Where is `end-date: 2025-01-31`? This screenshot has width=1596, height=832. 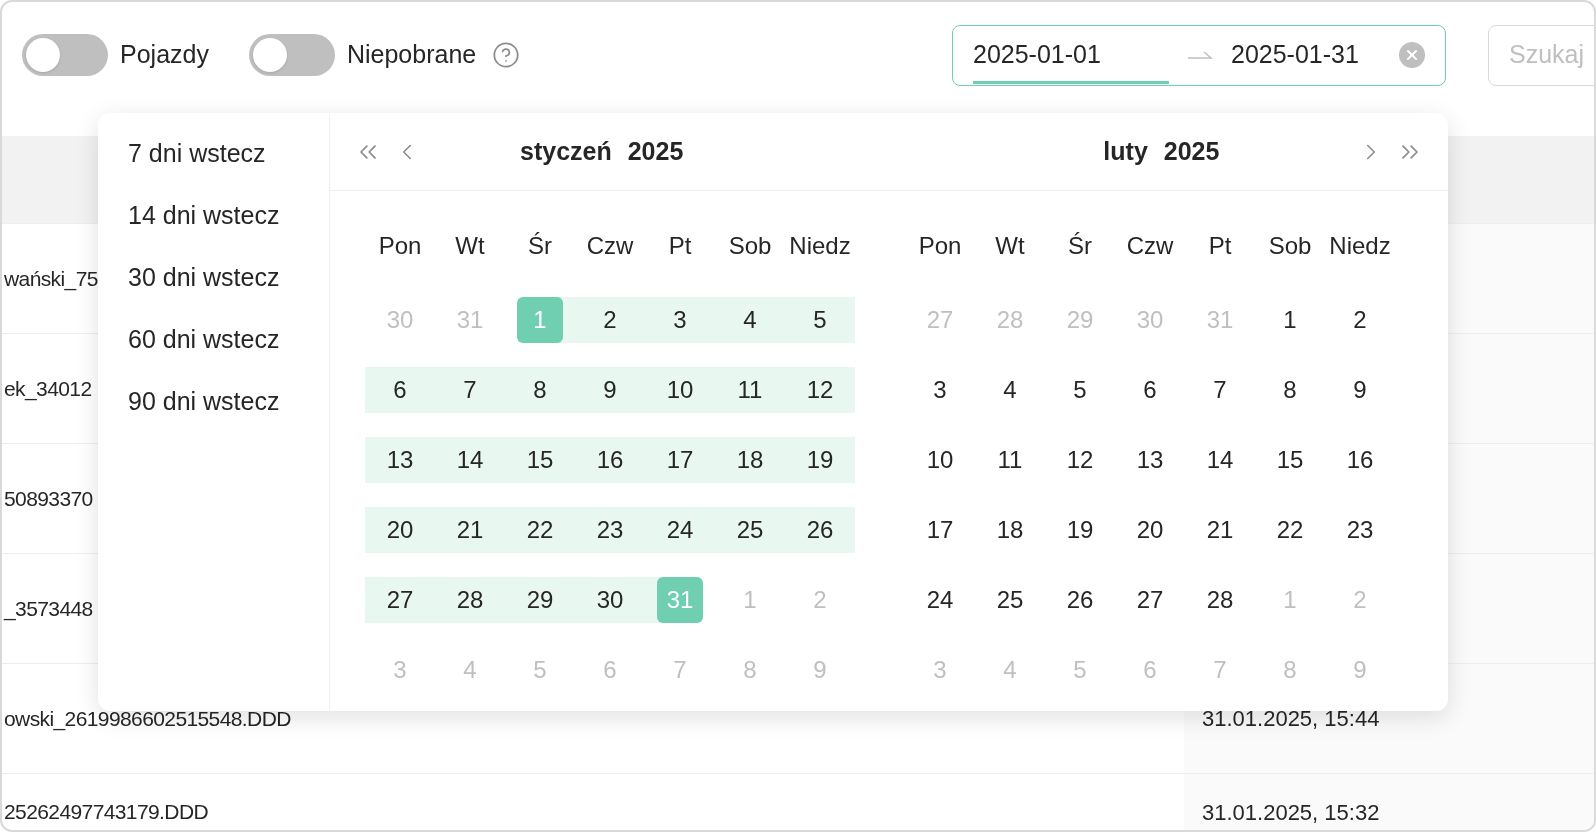 end-date: 2025-01-31 is located at coordinates (1295, 55).